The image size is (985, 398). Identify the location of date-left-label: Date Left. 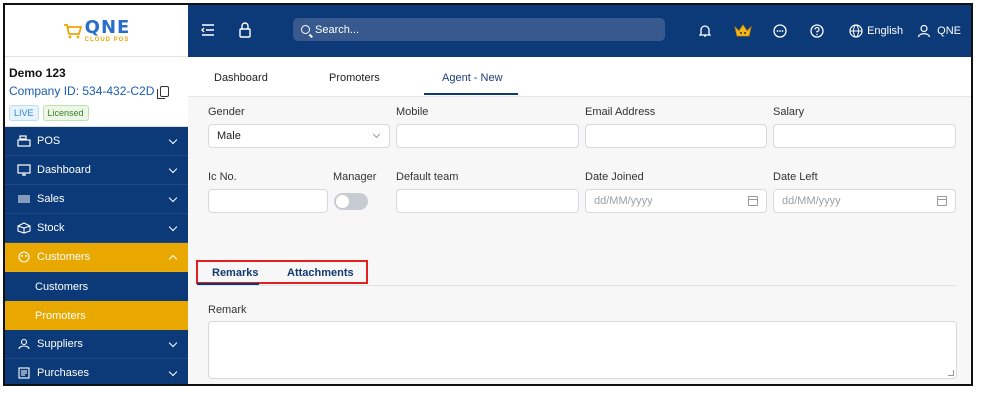
(795, 177).